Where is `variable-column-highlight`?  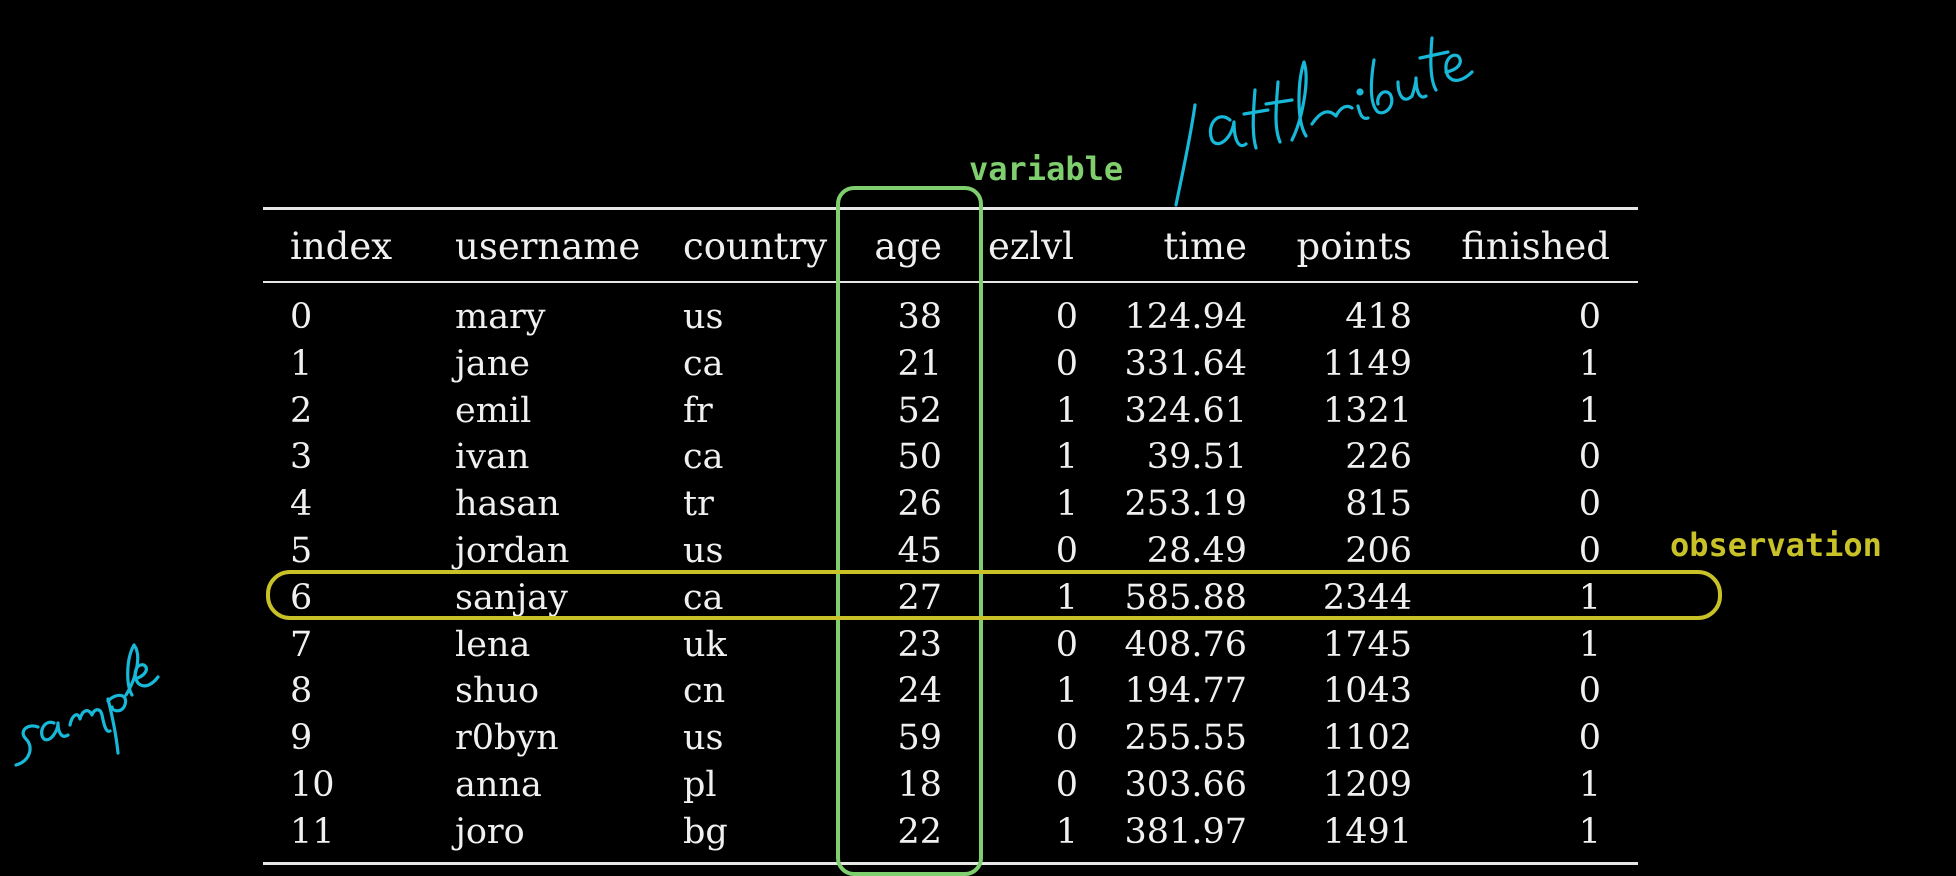 variable-column-highlight is located at coordinates (909, 531).